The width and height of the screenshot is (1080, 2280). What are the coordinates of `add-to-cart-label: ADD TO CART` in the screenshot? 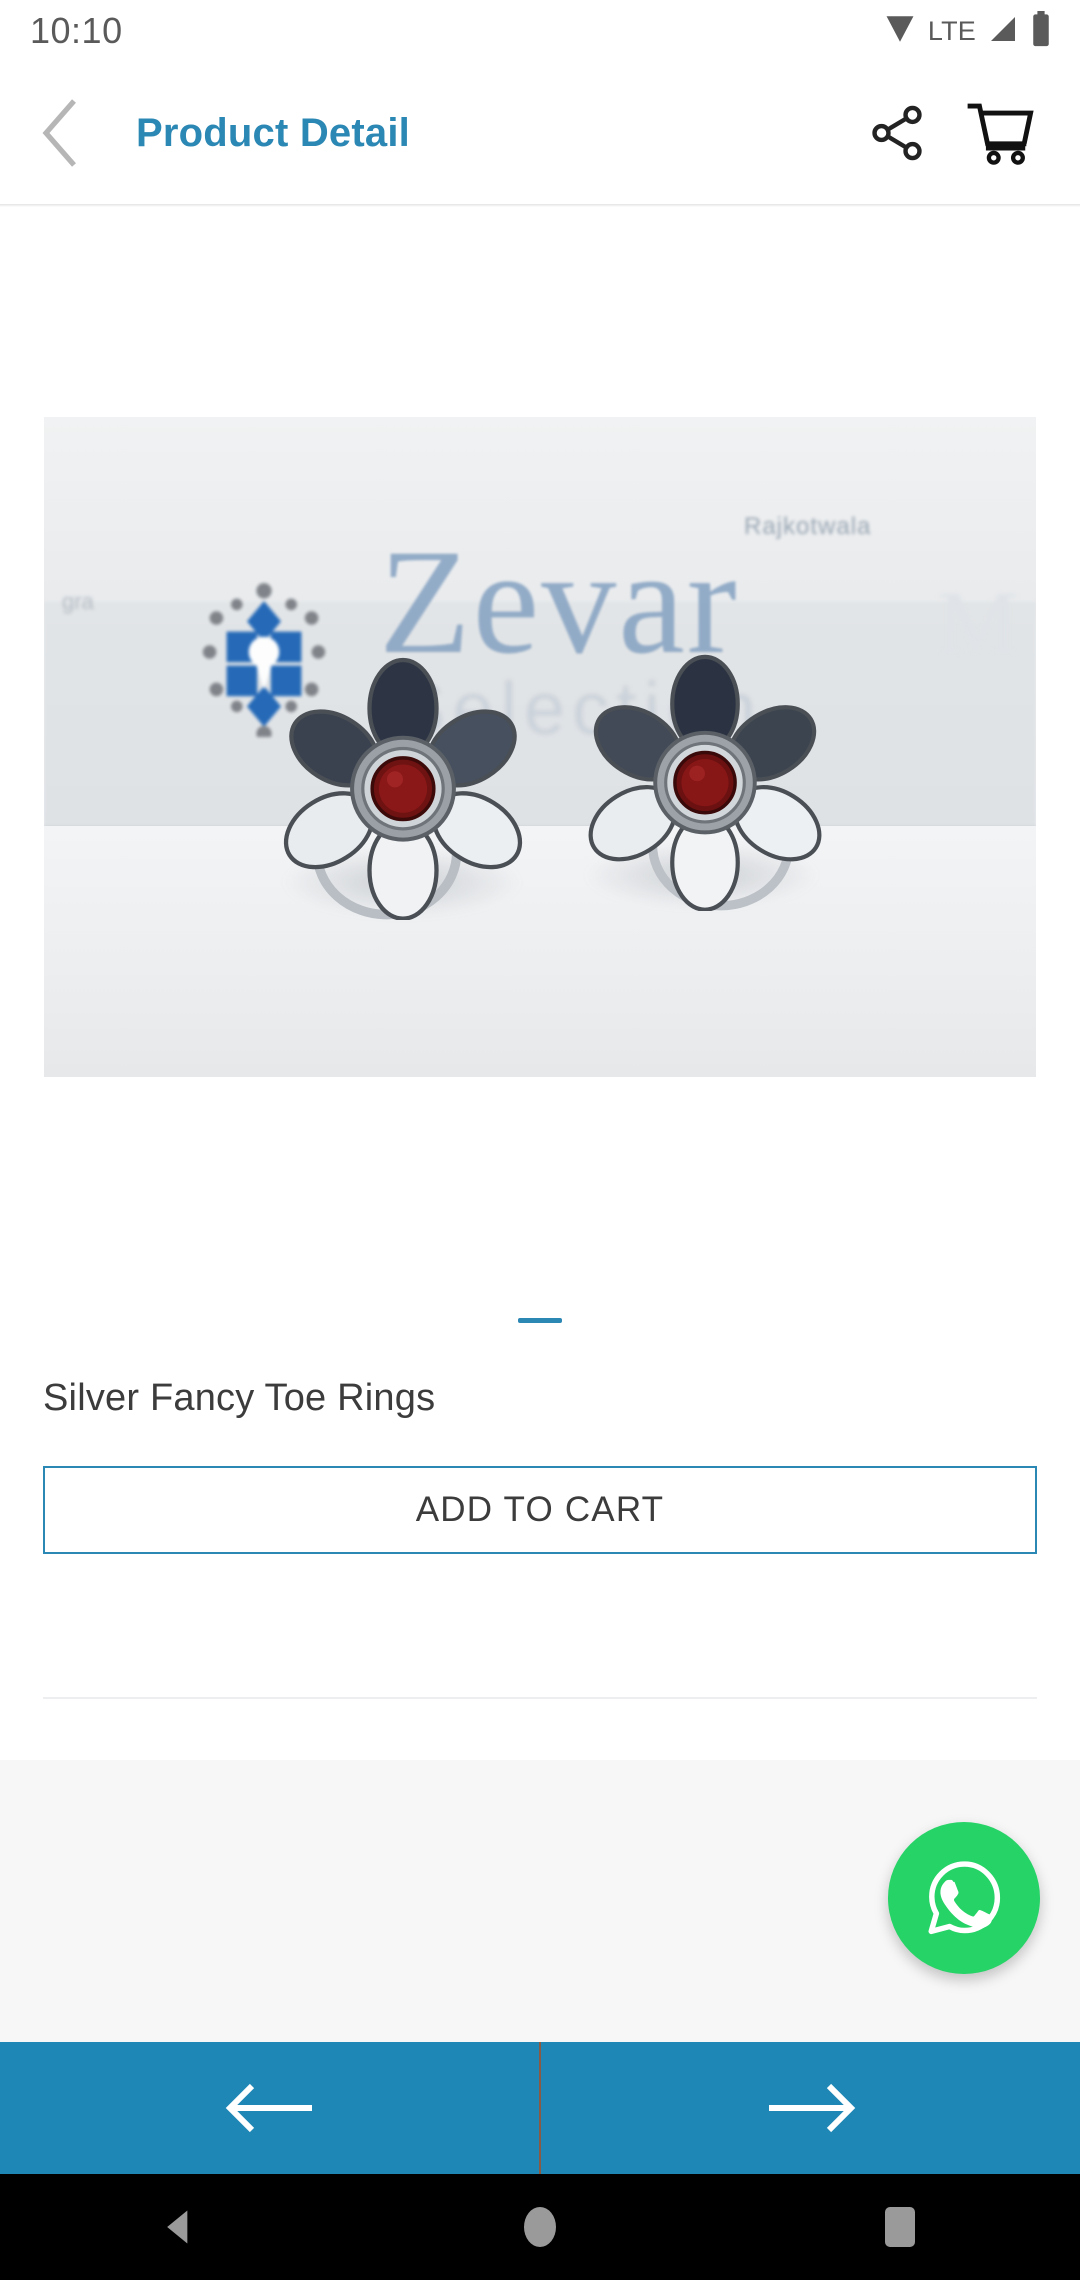 It's located at (540, 1509).